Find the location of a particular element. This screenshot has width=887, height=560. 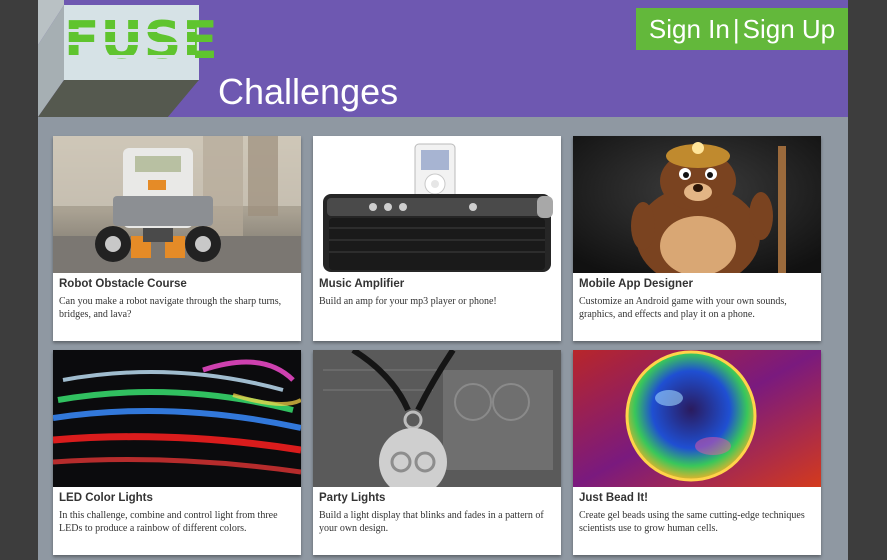

cartoon-mole-miner-render is located at coordinates (697, 204).